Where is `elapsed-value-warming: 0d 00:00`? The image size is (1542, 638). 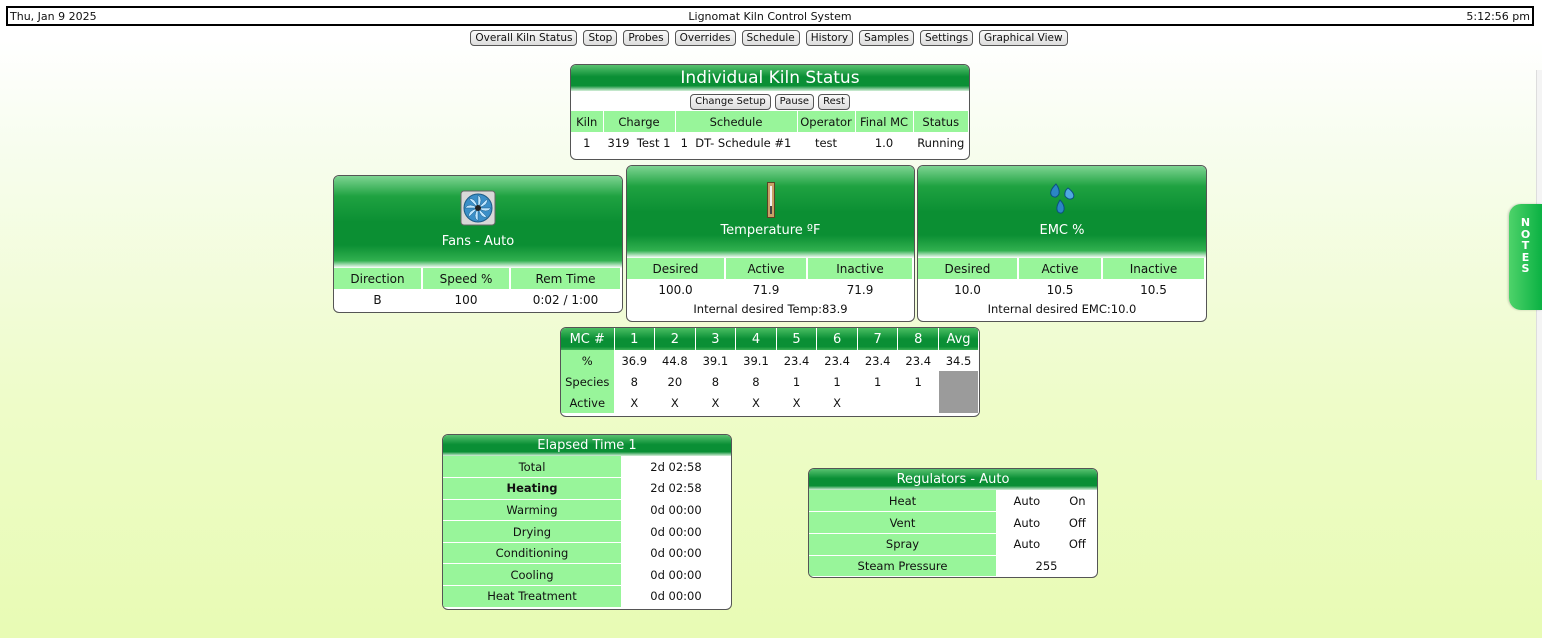
elapsed-value-warming: 0d 00:00 is located at coordinates (676, 509).